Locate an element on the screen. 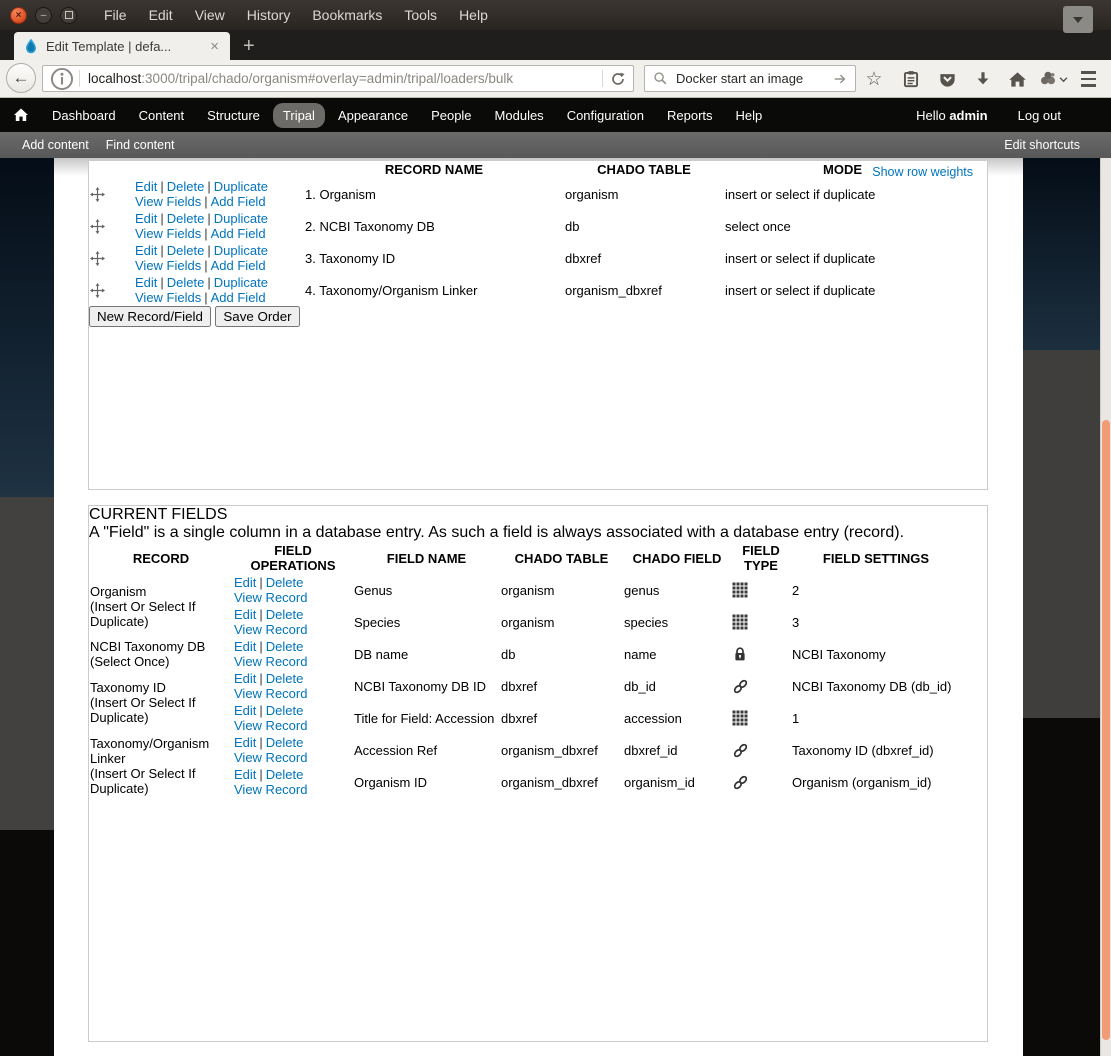  new-record-field-button: New Record/Field is located at coordinates (150, 316).